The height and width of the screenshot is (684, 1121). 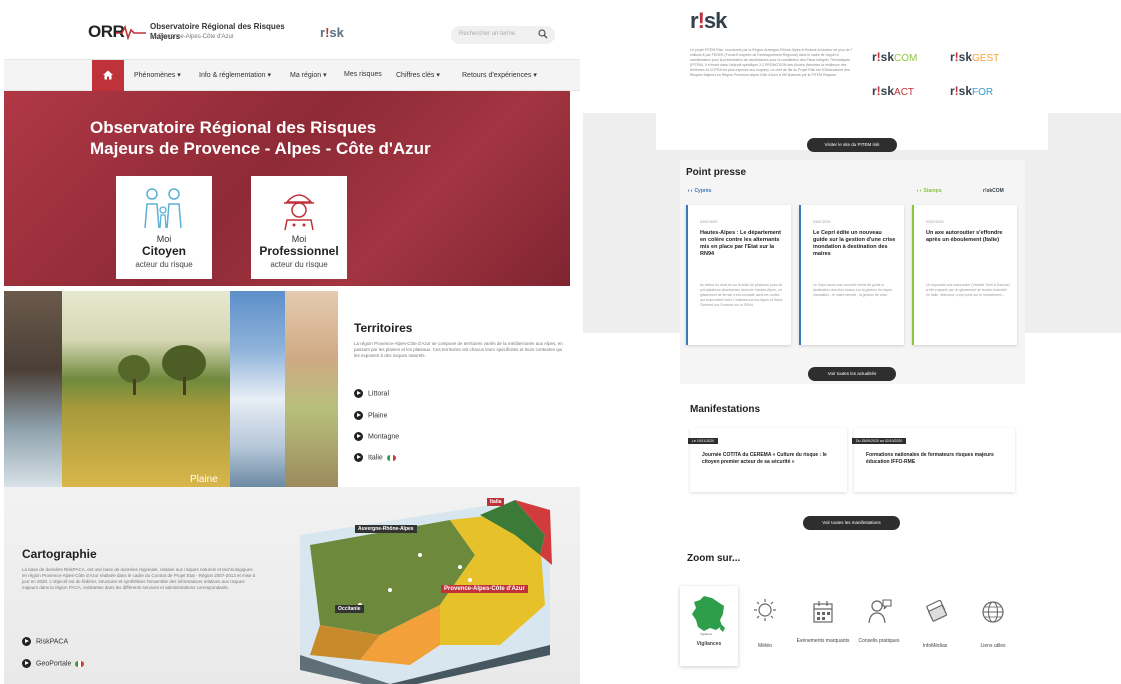 What do you see at coordinates (391, 457) in the screenshot?
I see `italy-flag-icon` at bounding box center [391, 457].